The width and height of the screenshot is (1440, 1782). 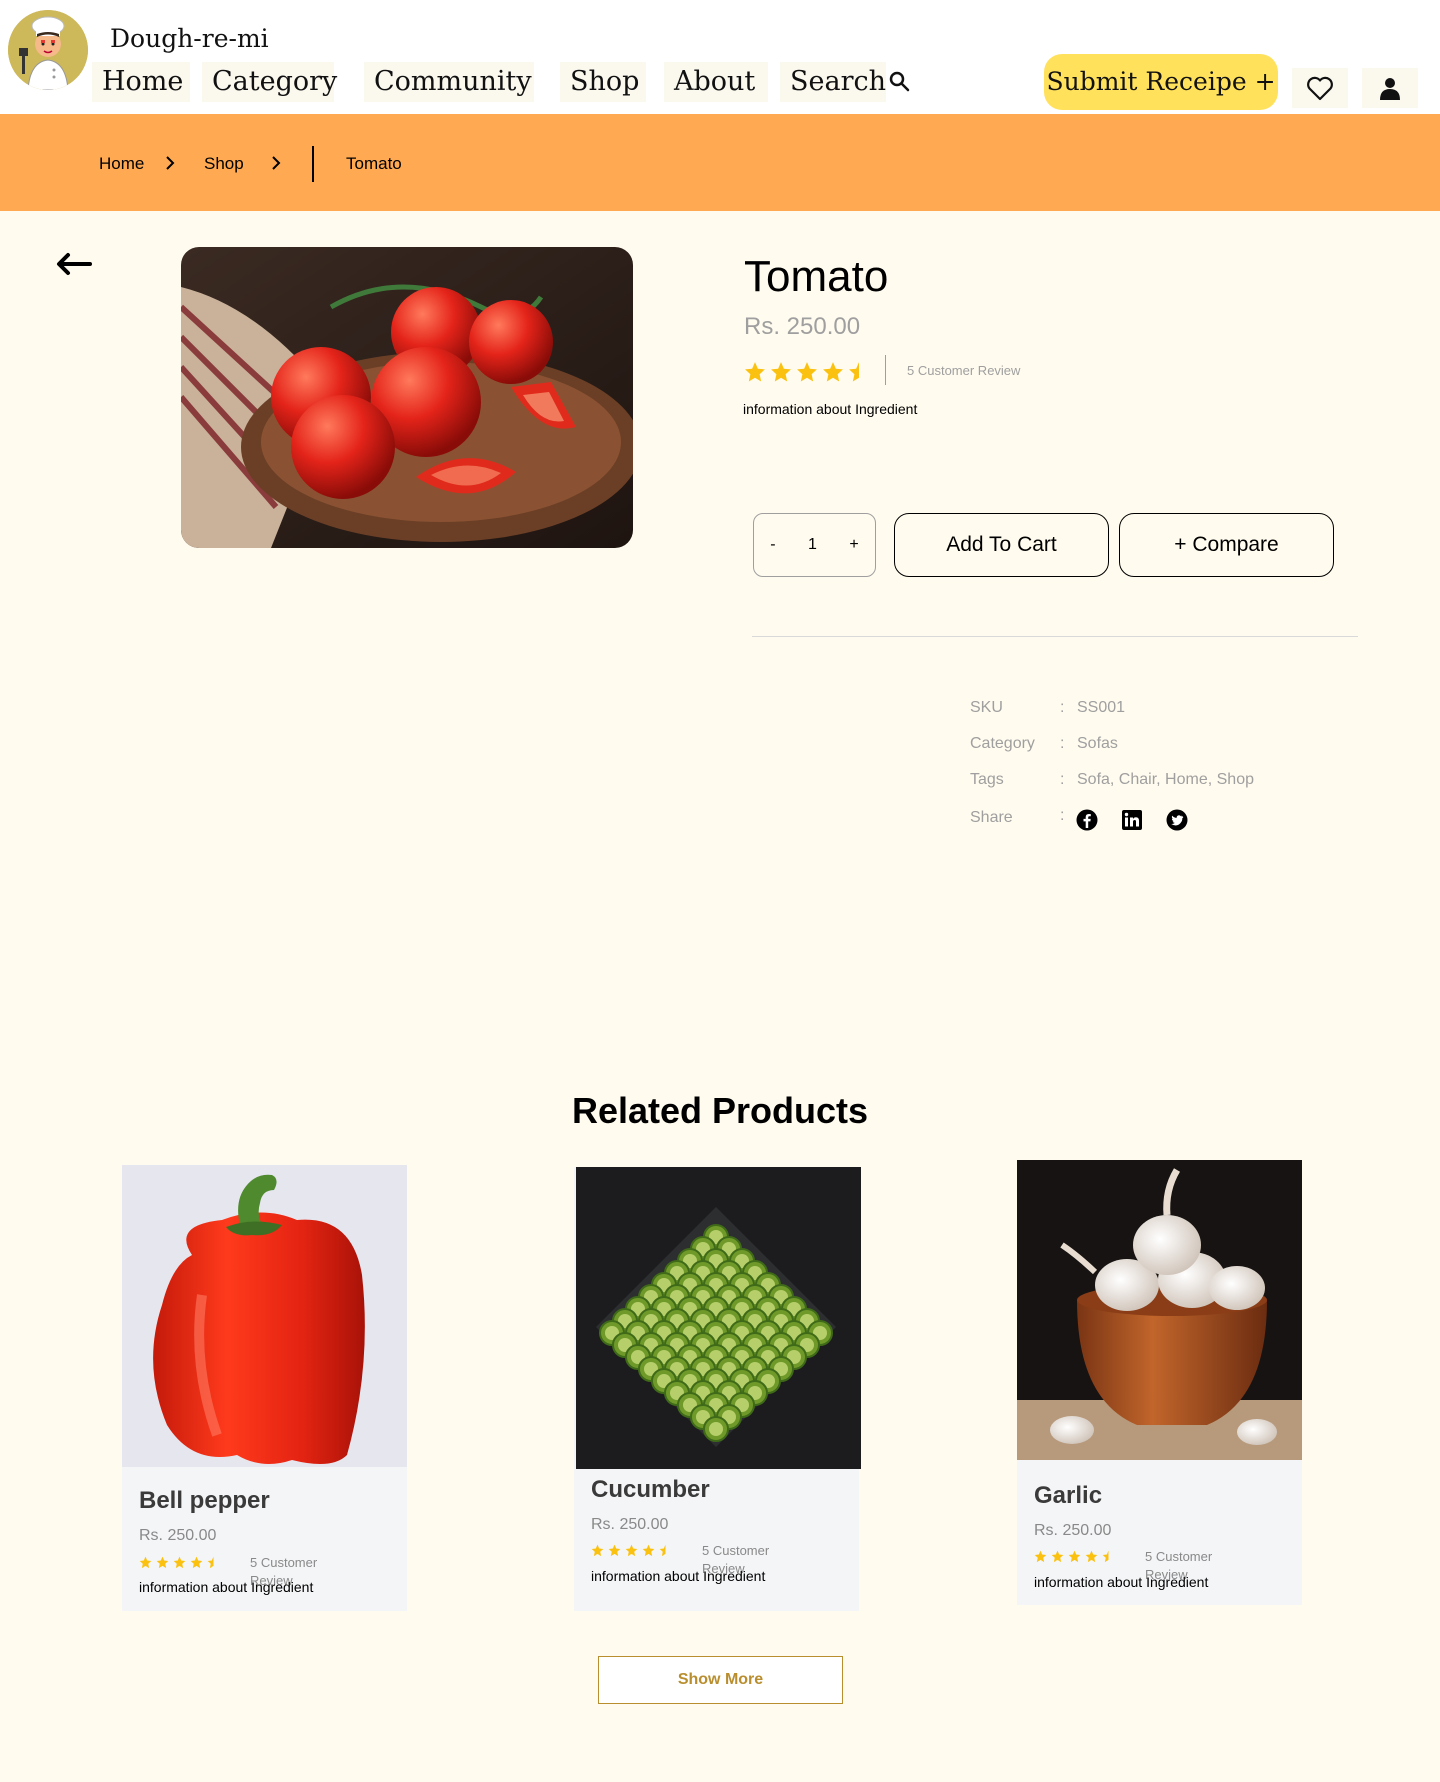 I want to click on product-title: Tomato, so click(x=816, y=276).